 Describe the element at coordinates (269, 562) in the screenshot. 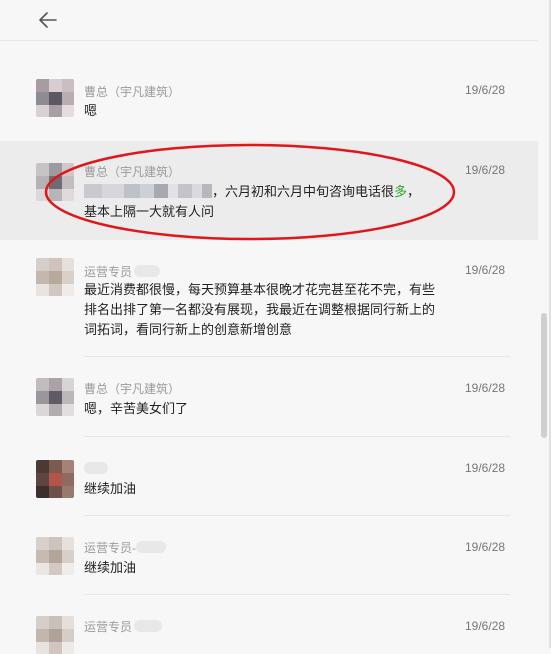

I see `message-item: 运营专员- 19/6/28 继续加油` at that location.